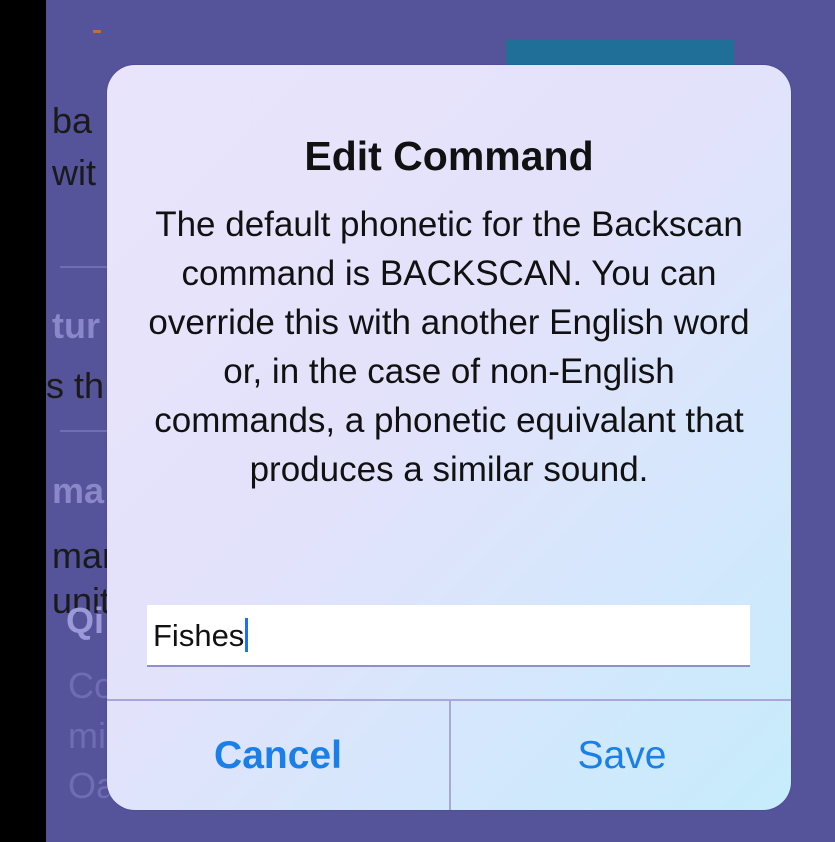  I want to click on background-heading: Qi, so click(85, 620).